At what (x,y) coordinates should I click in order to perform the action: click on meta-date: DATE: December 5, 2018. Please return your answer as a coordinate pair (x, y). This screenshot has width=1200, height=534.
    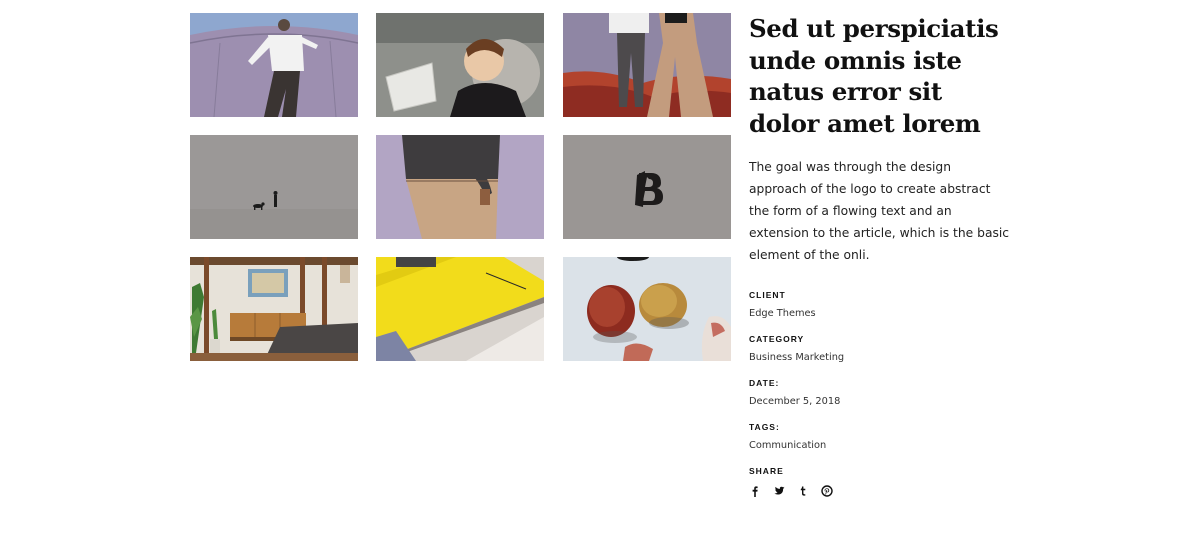
    Looking at the image, I should click on (884, 393).